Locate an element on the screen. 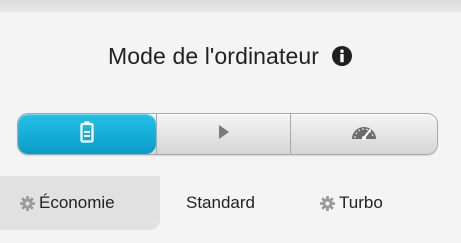 The image size is (461, 243). mode-label-text: Économie is located at coordinates (77, 202).